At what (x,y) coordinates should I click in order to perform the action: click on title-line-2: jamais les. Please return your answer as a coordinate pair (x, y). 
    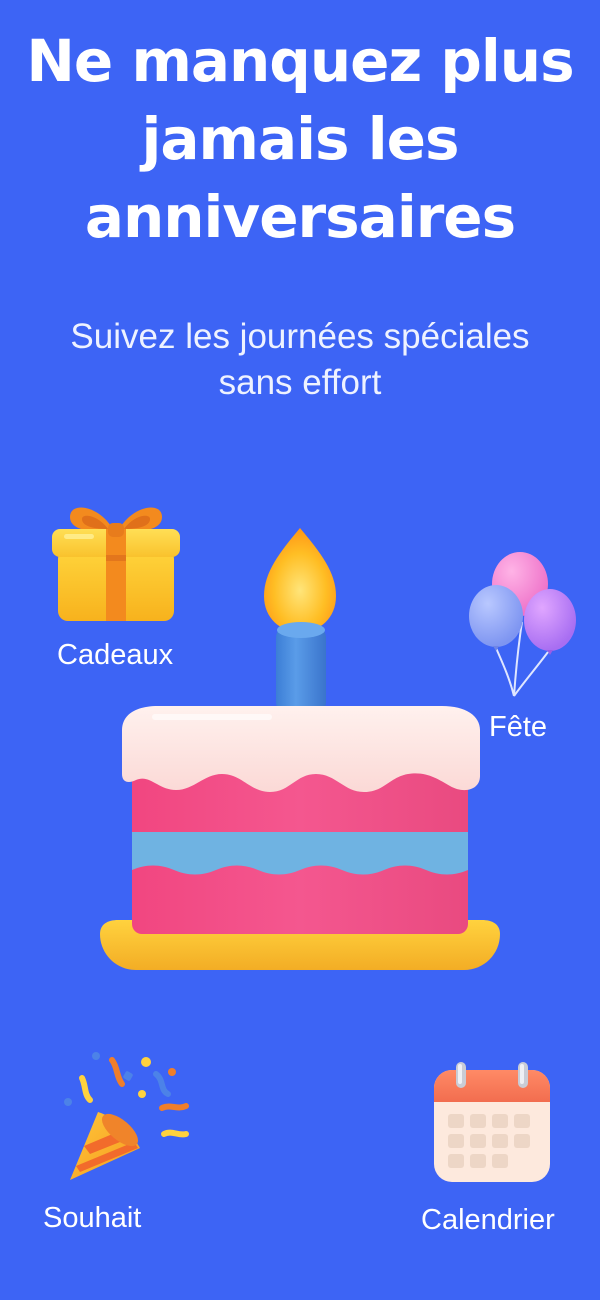
    Looking at the image, I should click on (300, 139).